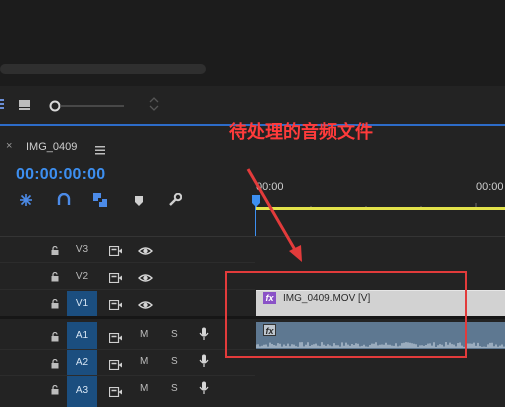 This screenshot has height=407, width=505. What do you see at coordinates (490, 187) in the screenshot?
I see `ruler-time-label: 00:00` at bounding box center [490, 187].